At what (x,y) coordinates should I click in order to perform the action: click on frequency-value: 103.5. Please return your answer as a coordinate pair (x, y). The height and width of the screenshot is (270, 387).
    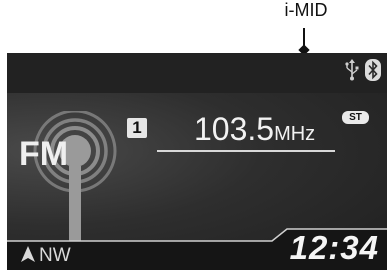
    Looking at the image, I should click on (234, 129).